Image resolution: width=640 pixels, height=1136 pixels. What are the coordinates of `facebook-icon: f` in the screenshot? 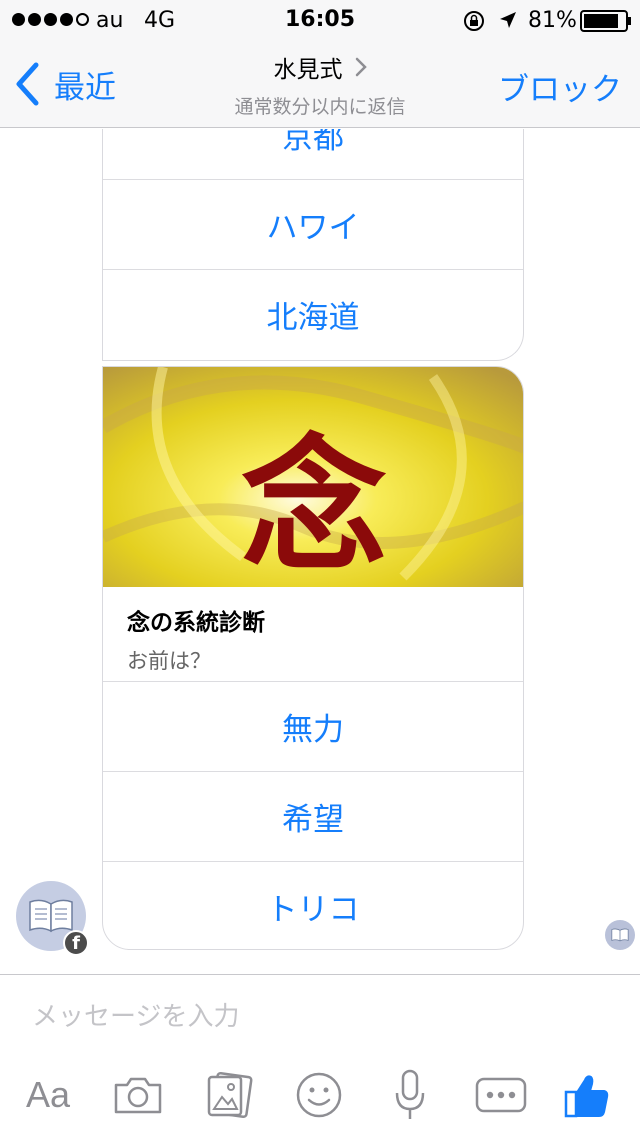 It's located at (76, 943).